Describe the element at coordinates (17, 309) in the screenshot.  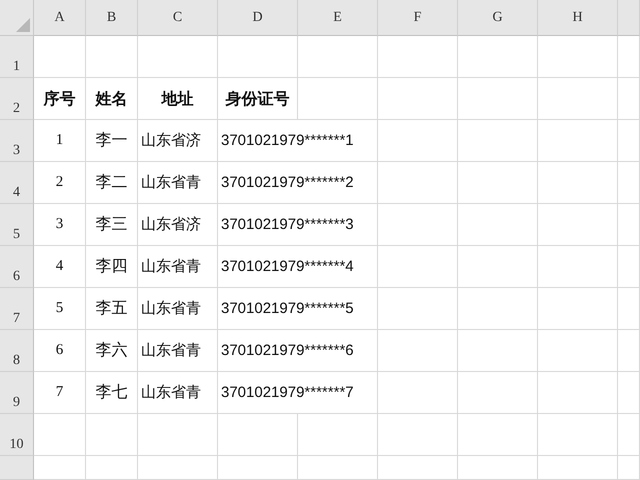
I see `row-header: 7` at that location.